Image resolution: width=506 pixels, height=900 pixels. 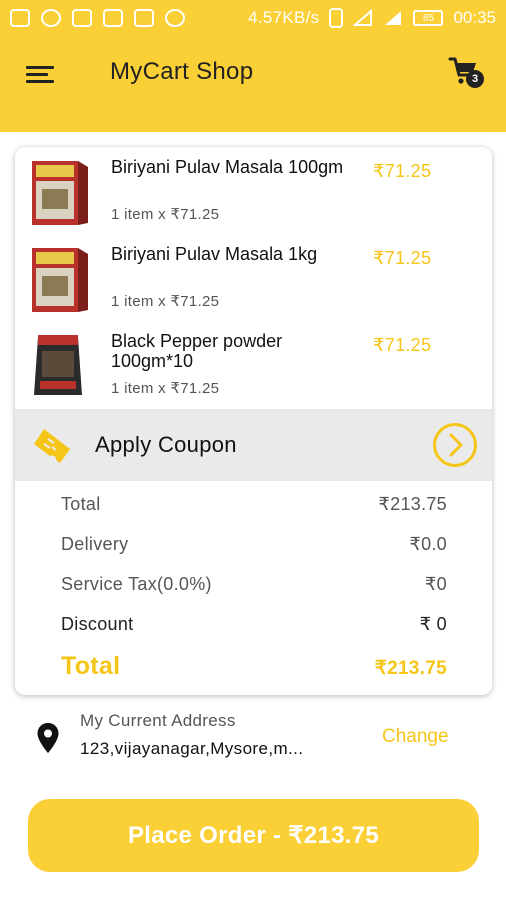 What do you see at coordinates (412, 504) in the screenshot?
I see `subtotal-value: ₹213.75` at bounding box center [412, 504].